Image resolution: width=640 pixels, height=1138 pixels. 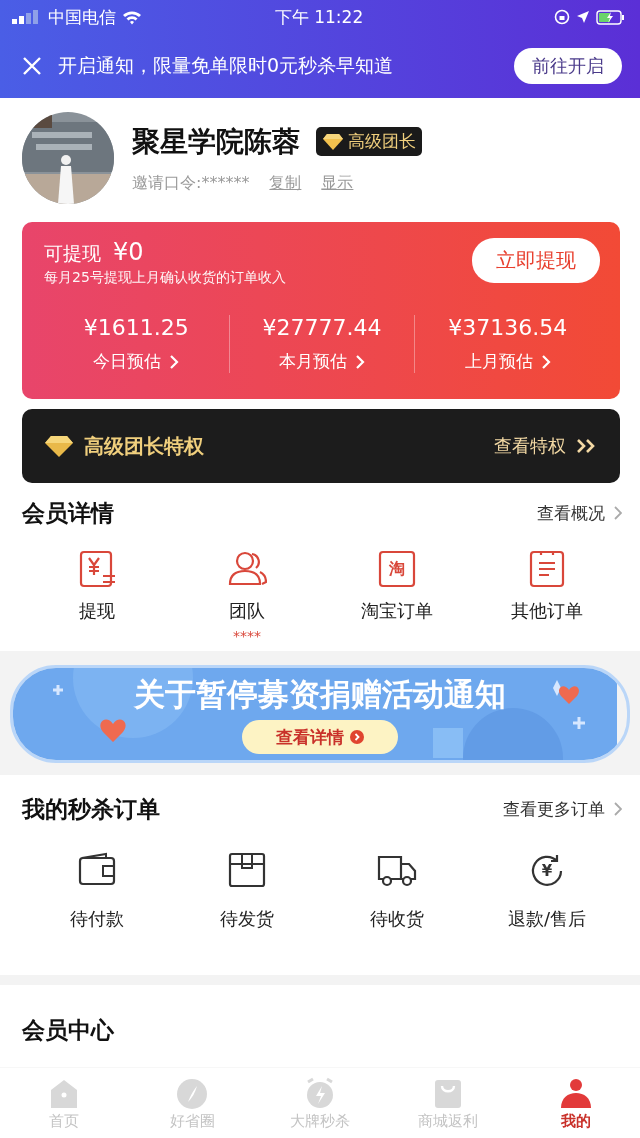 I want to click on menu-item: 待发货, so click(x=247, y=891).